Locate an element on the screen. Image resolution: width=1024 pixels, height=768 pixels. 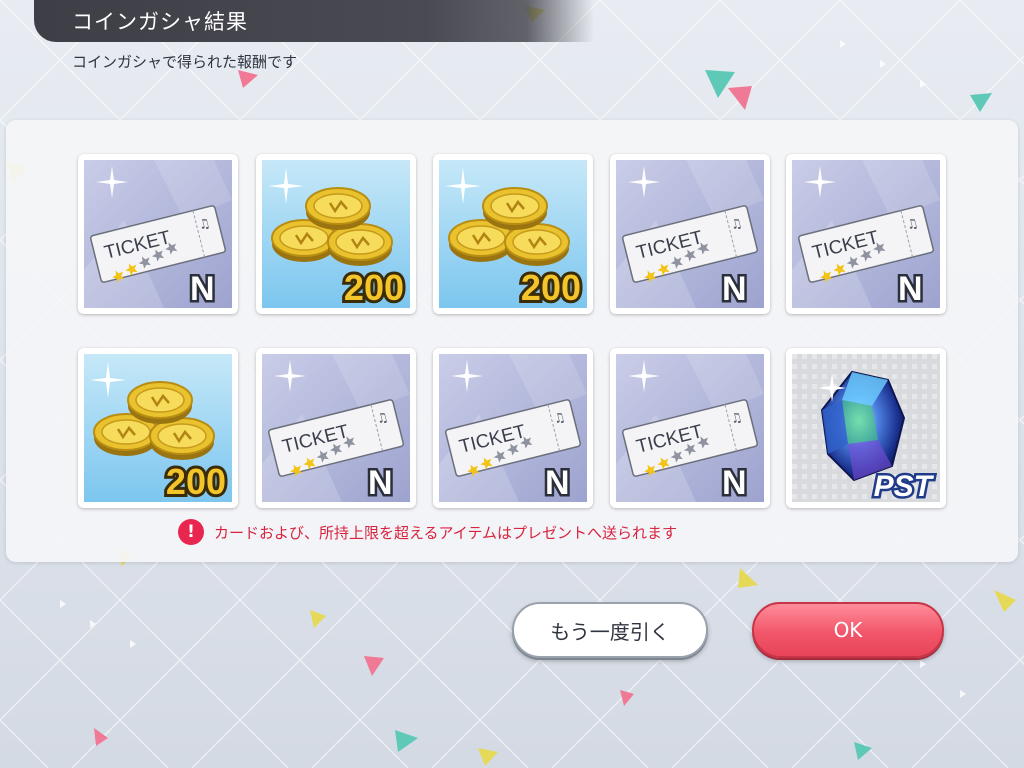
reward-item-jewel: PST is located at coordinates (866, 428).